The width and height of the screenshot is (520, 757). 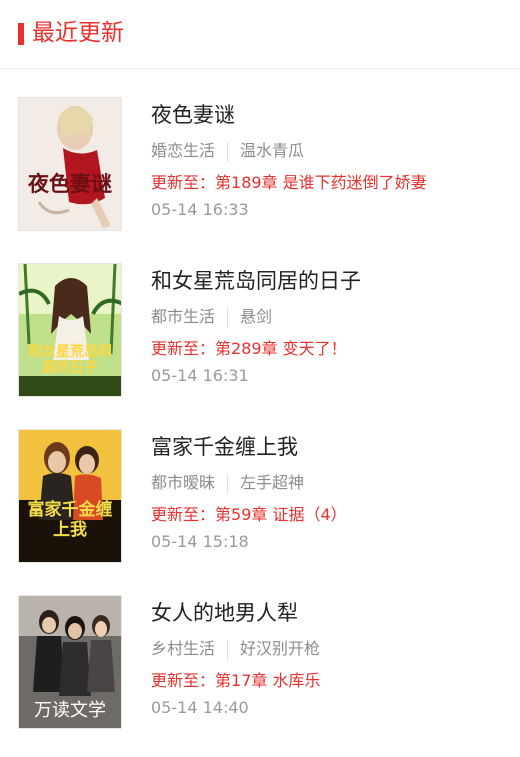 I want to click on book-meta: 婚恋生活 温水青瓜, so click(x=330, y=151).